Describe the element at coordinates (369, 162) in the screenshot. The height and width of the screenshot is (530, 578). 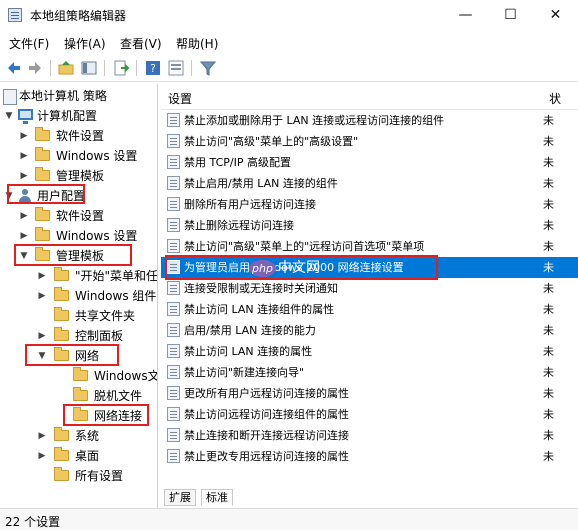
I see `list-item: 禁用 TCP/IP 高级配置未` at that location.